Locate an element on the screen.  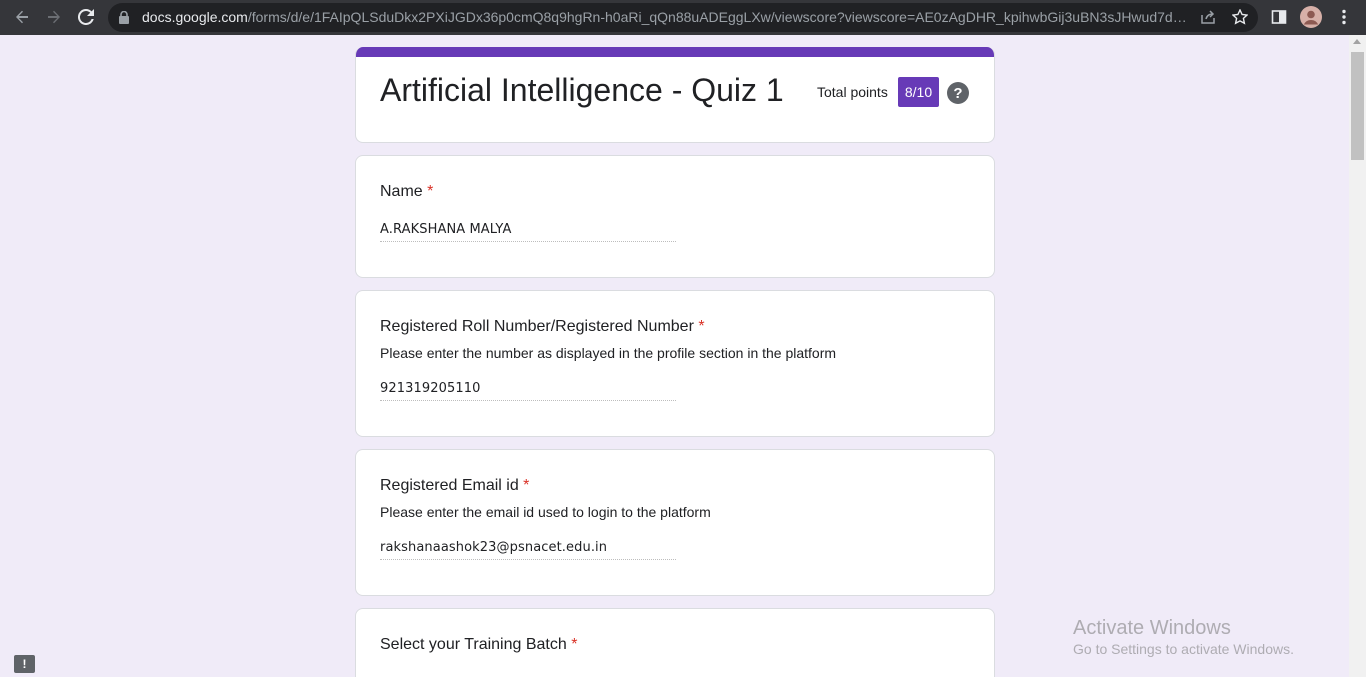
share-icon is located at coordinates (1208, 17).